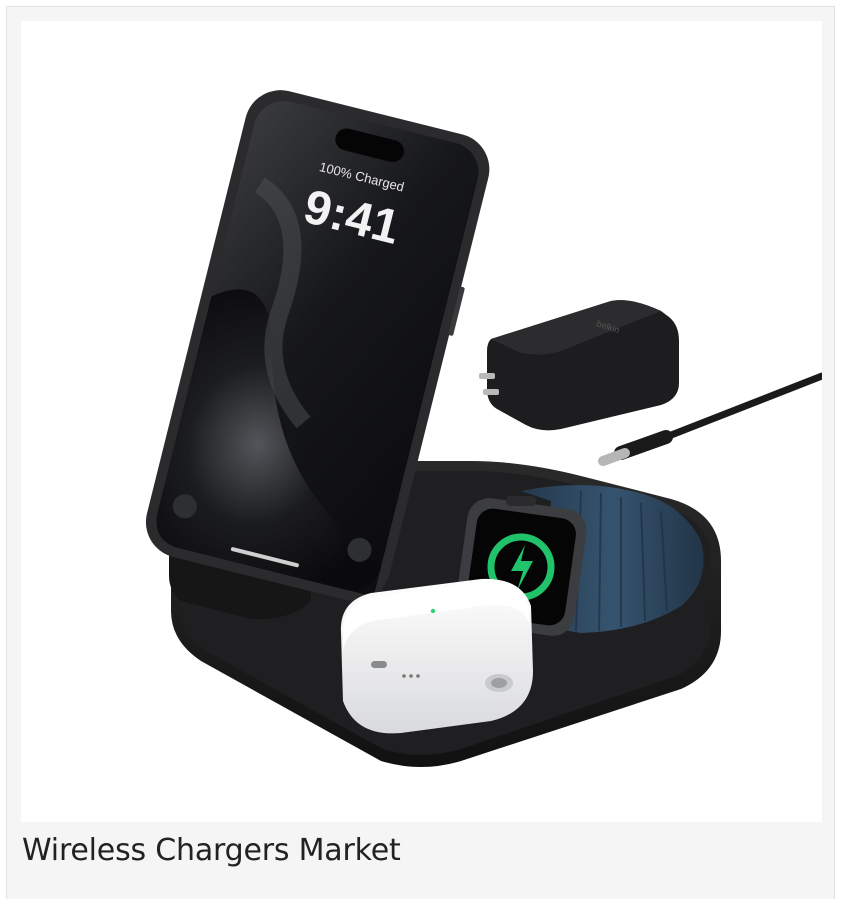  What do you see at coordinates (436, 656) in the screenshot?
I see `earbuds-case` at bounding box center [436, 656].